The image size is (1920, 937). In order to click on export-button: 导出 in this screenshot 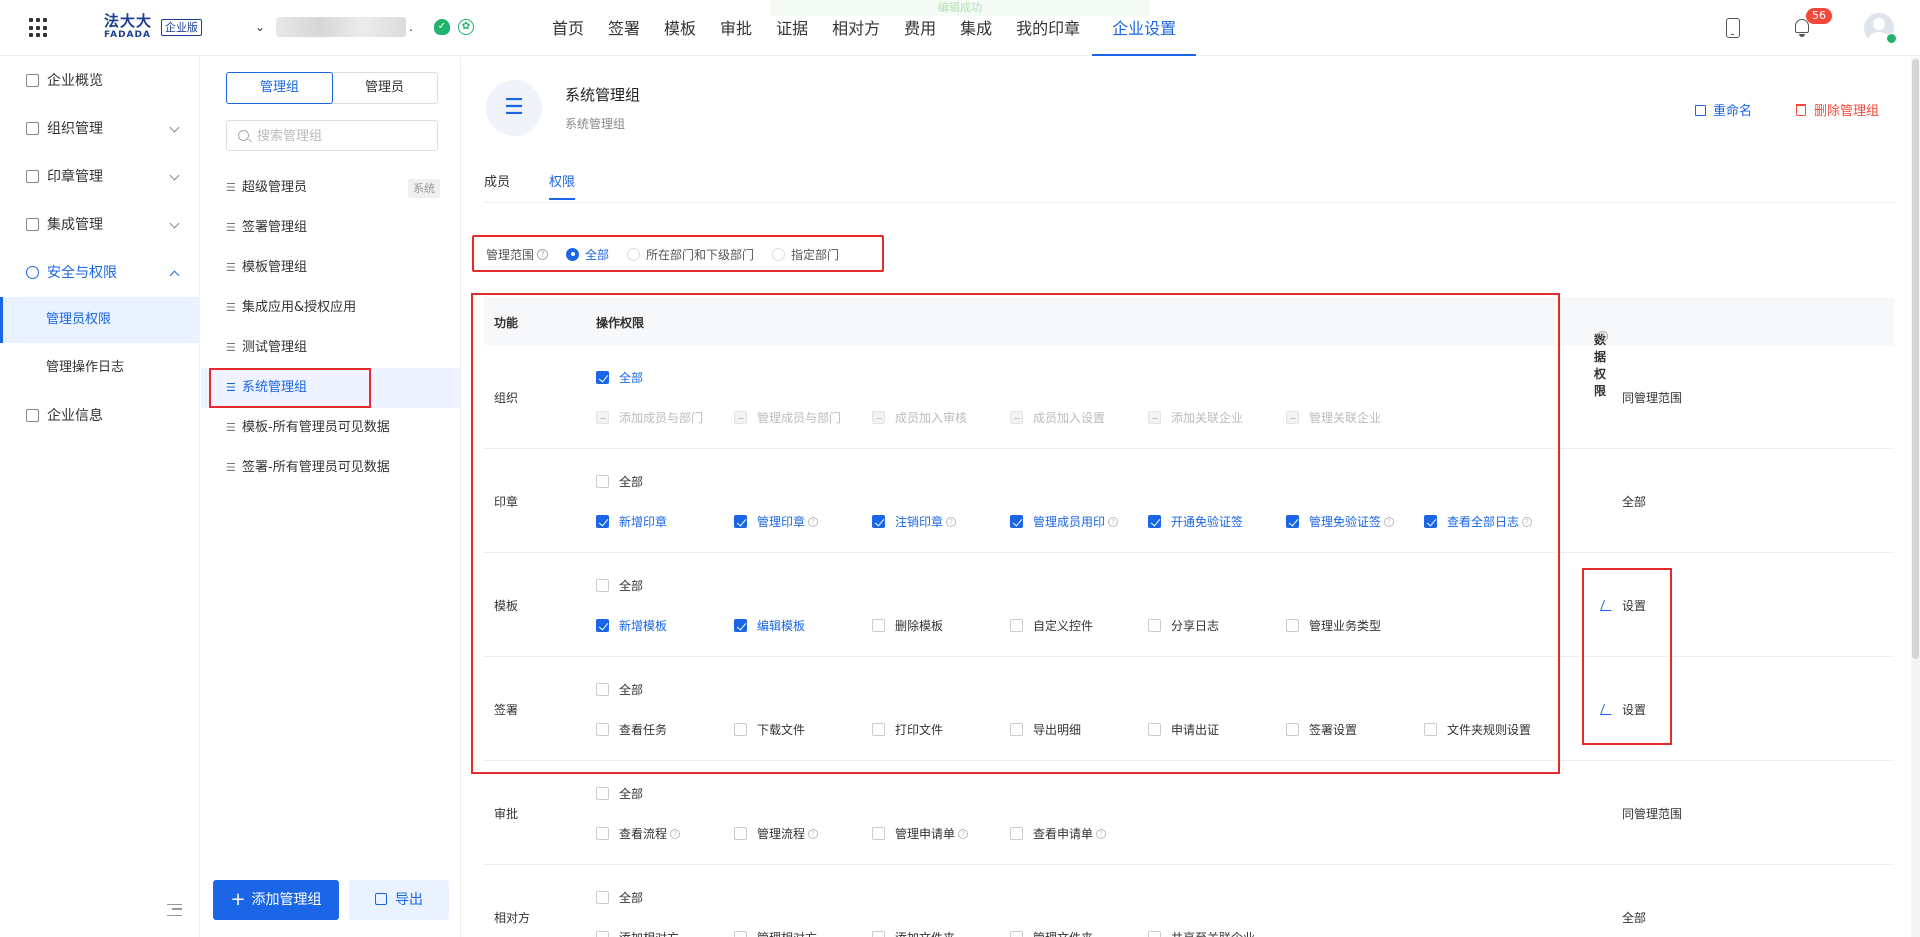, I will do `click(399, 900)`.